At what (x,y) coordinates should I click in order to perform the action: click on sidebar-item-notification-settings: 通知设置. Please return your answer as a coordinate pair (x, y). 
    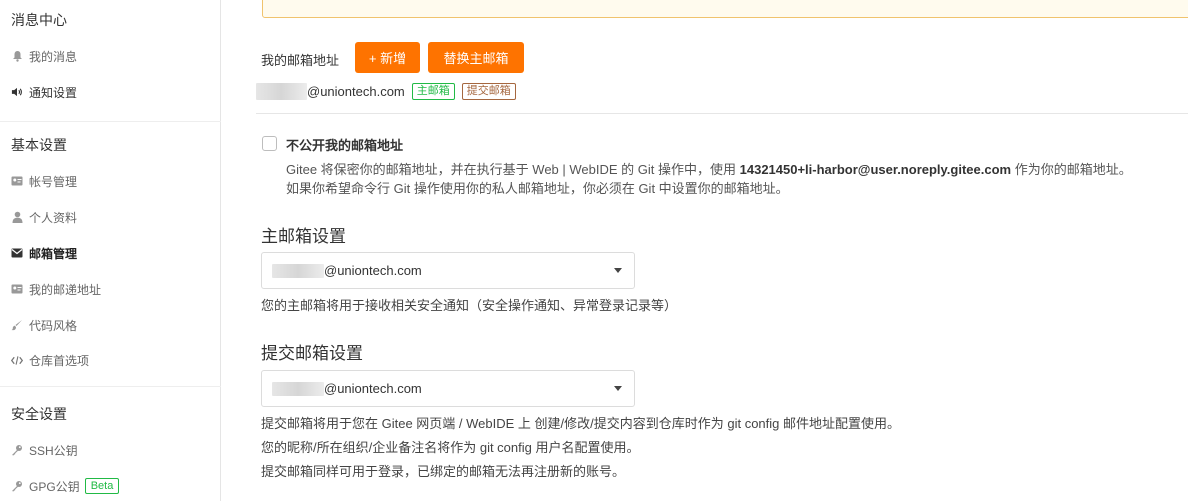
    Looking at the image, I should click on (44, 92).